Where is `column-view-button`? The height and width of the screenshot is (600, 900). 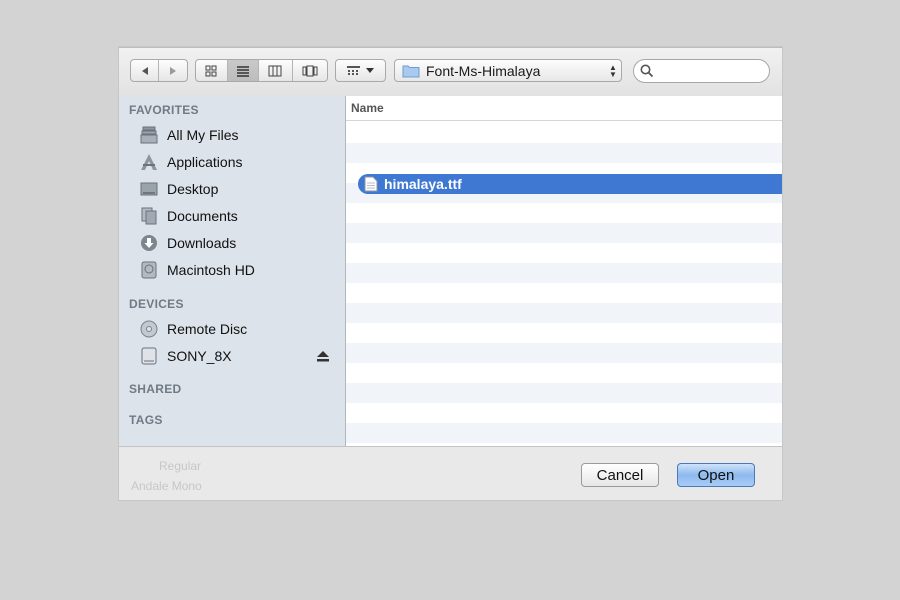
column-view-button is located at coordinates (276, 70).